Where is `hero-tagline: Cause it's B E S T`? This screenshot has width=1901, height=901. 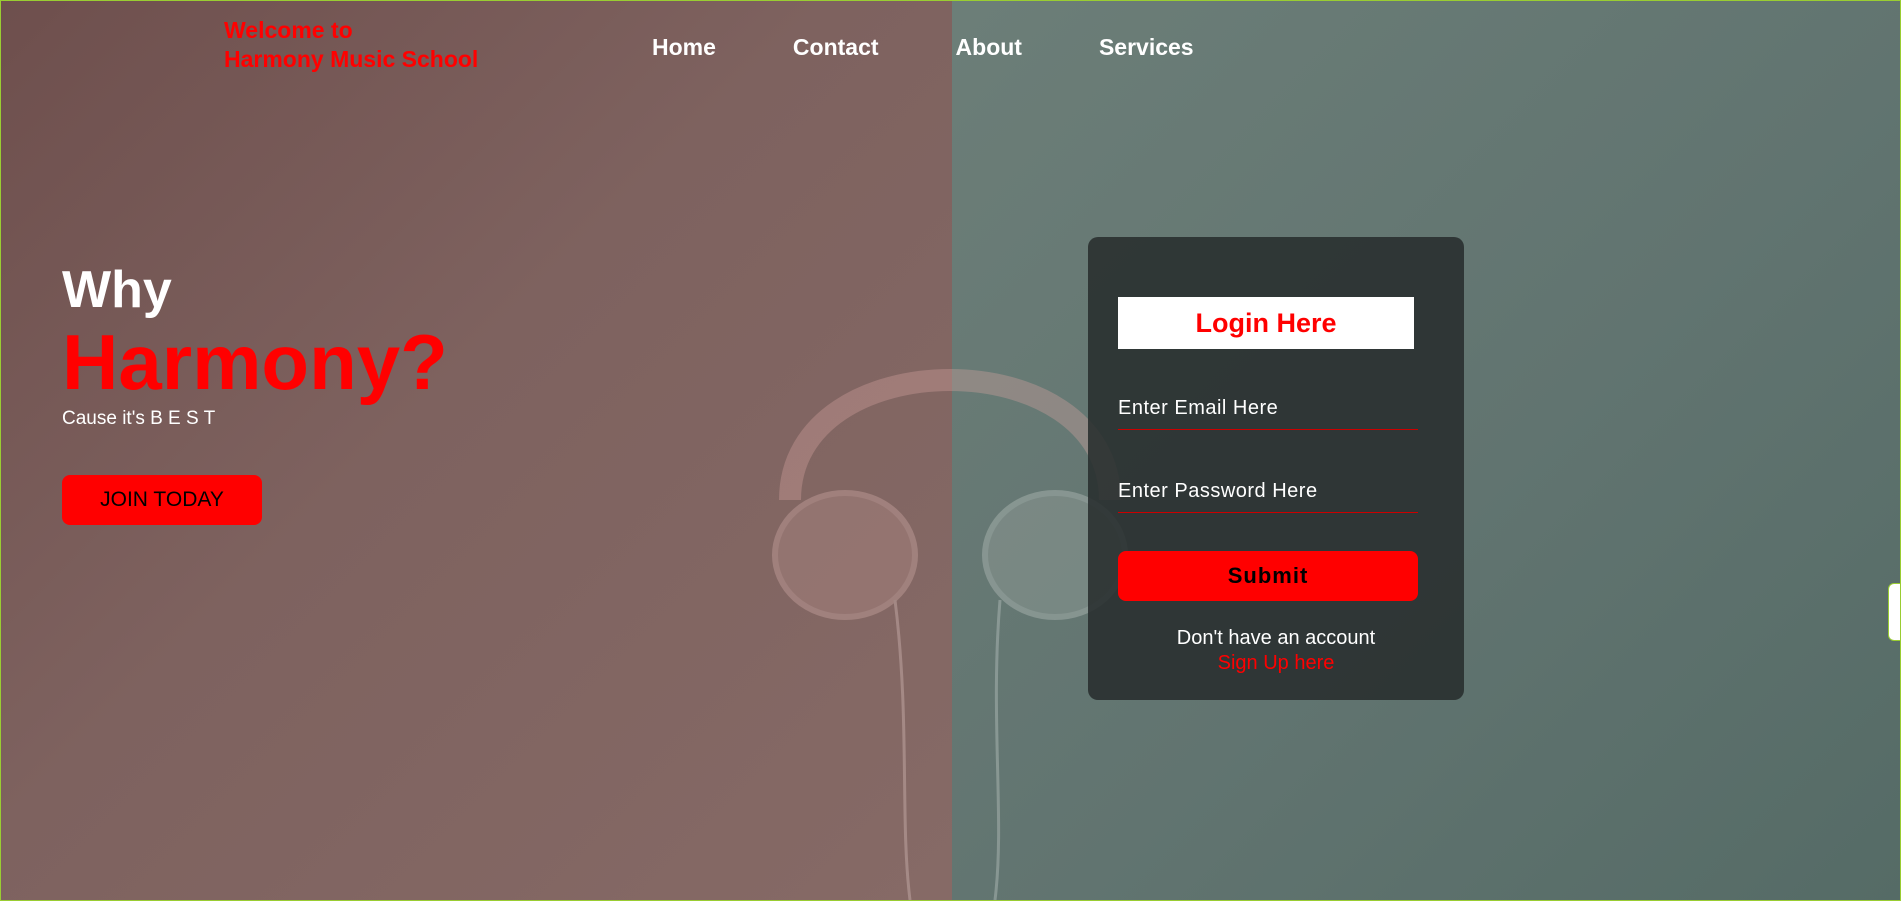 hero-tagline: Cause it's B E S T is located at coordinates (139, 418).